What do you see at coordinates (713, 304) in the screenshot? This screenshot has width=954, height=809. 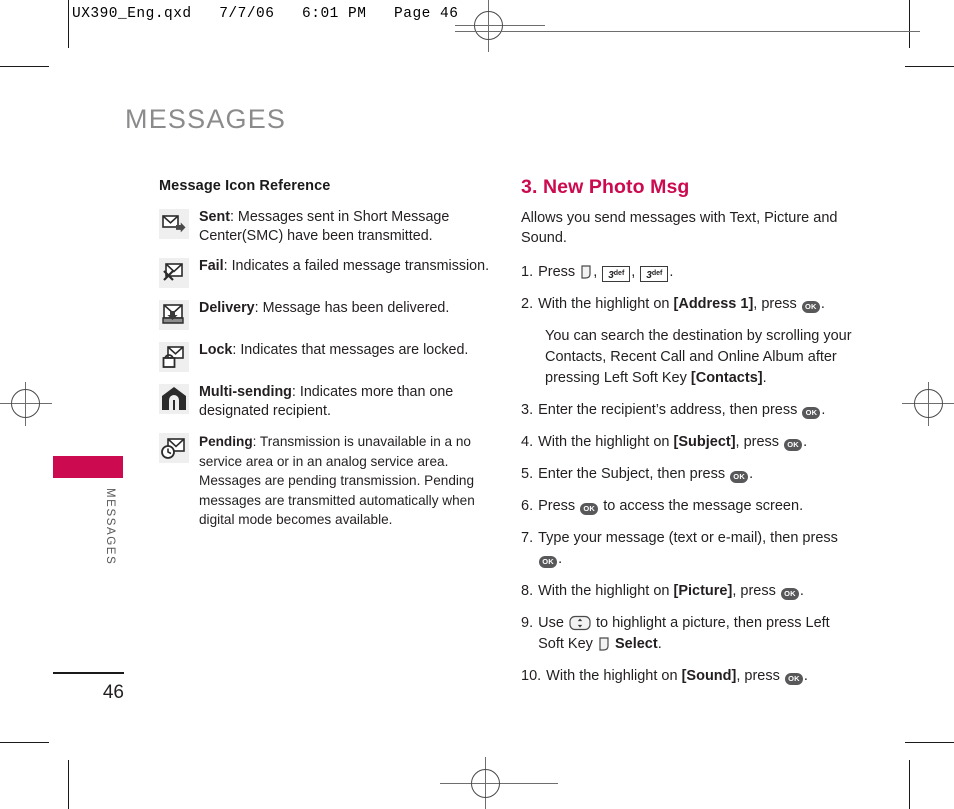 I see `emphasis-text: [Address 1]` at bounding box center [713, 304].